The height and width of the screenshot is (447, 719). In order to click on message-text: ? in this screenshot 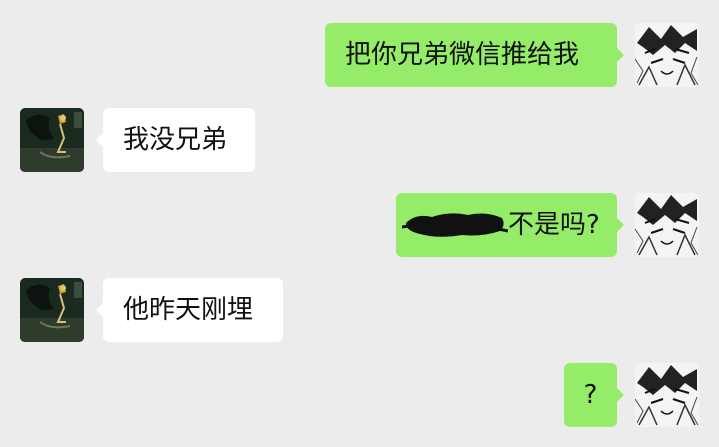, I will do `click(590, 395)`.